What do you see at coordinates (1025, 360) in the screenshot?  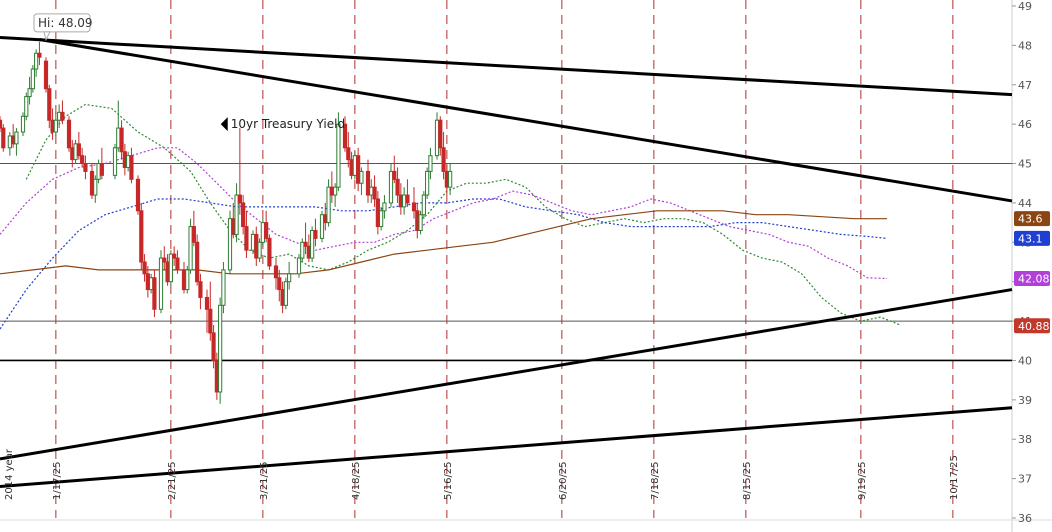 I see `y-tick-label: 40` at bounding box center [1025, 360].